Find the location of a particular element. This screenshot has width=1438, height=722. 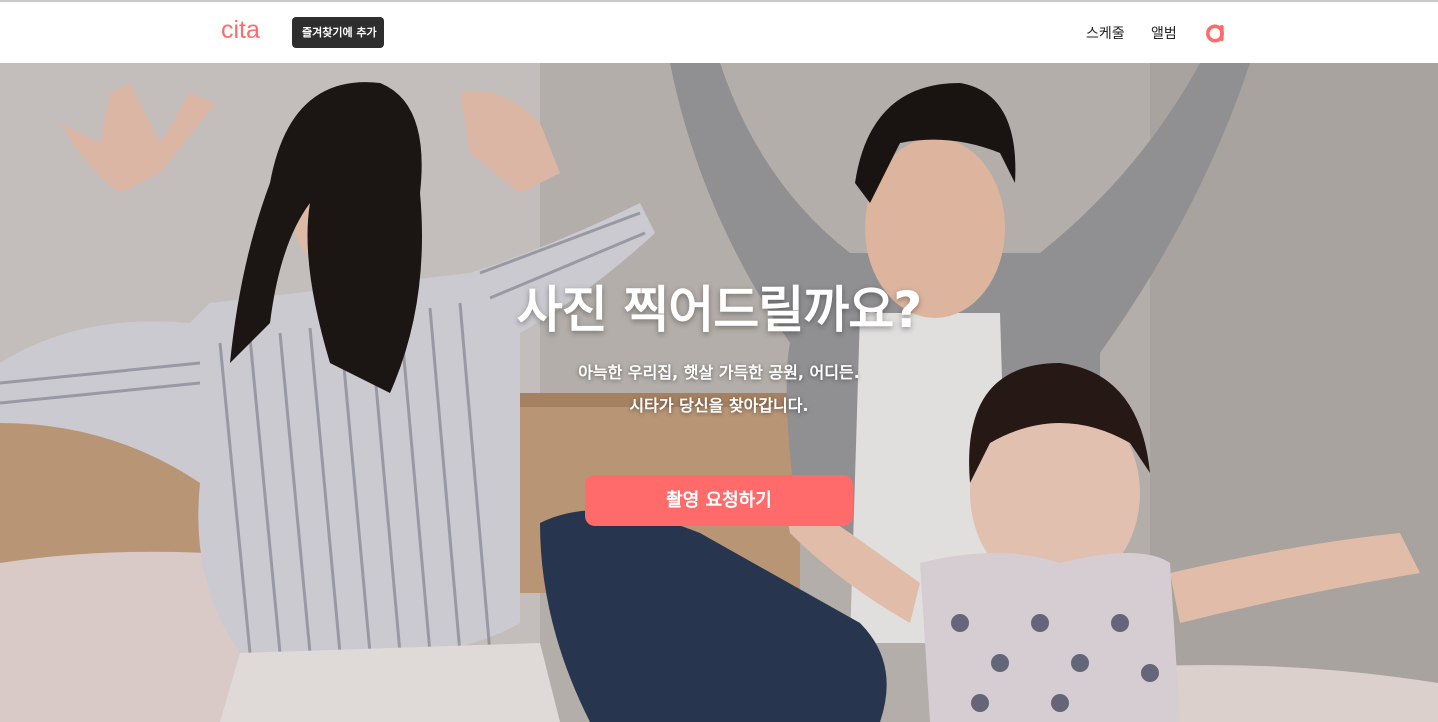

request-shoot-button: 촬영 요청하기 is located at coordinates (719, 500).